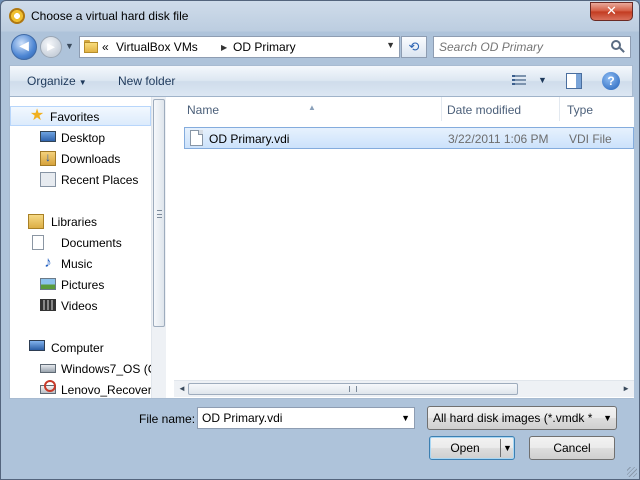 The height and width of the screenshot is (480, 640). Describe the element at coordinates (414, 47) in the screenshot. I see `refresh-button: ⟲` at that location.